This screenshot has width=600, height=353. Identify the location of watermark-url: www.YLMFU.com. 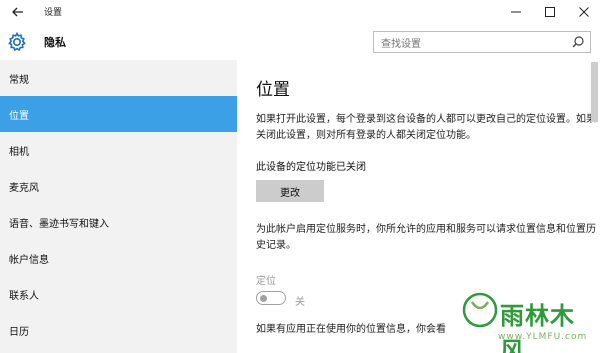
(543, 337).